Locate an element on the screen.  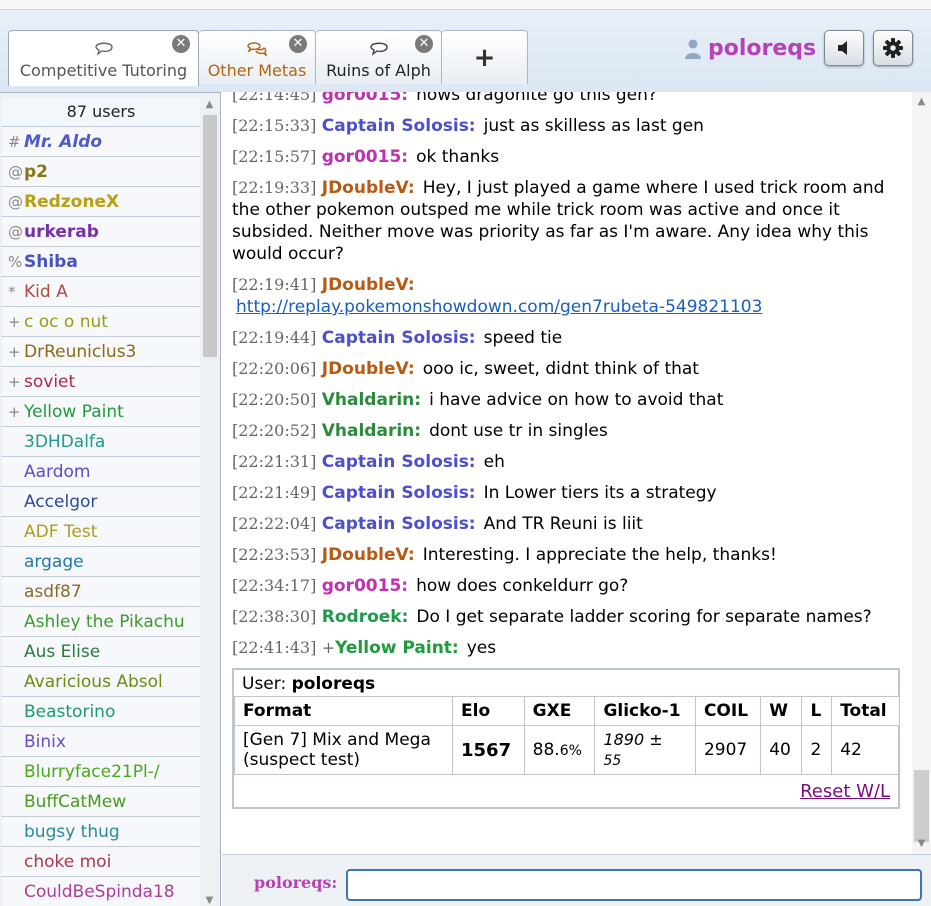
user-list-item: @urkerab is located at coordinates (101, 232).